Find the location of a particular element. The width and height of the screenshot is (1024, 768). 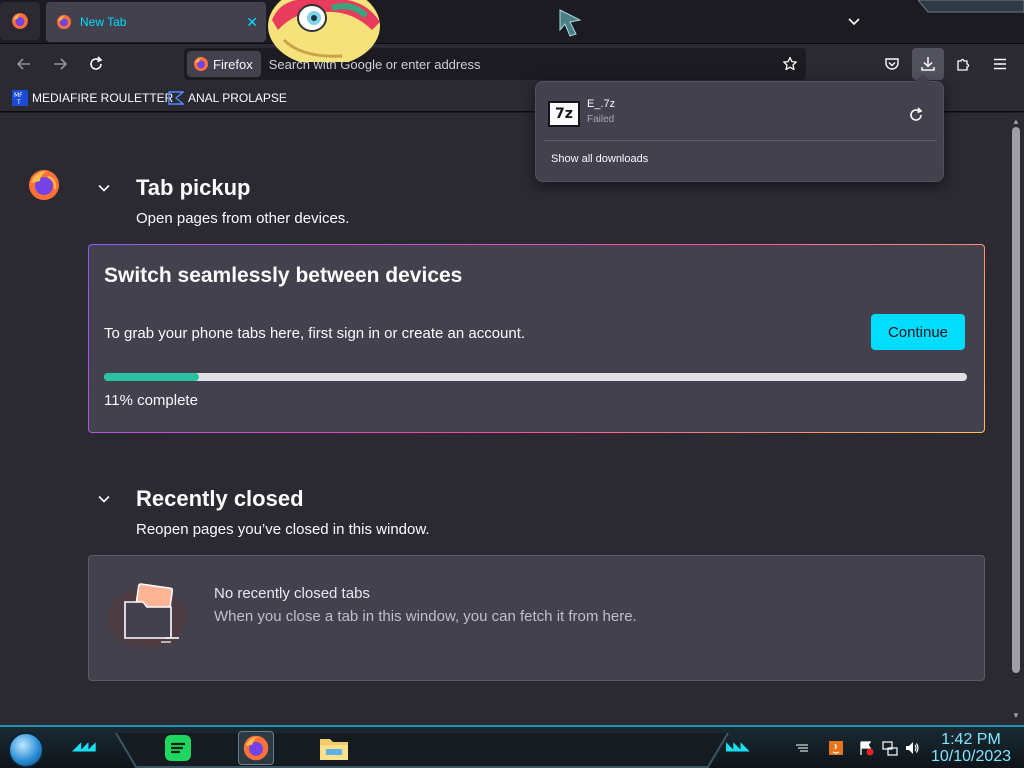

identity-box: Firefox is located at coordinates (224, 64).